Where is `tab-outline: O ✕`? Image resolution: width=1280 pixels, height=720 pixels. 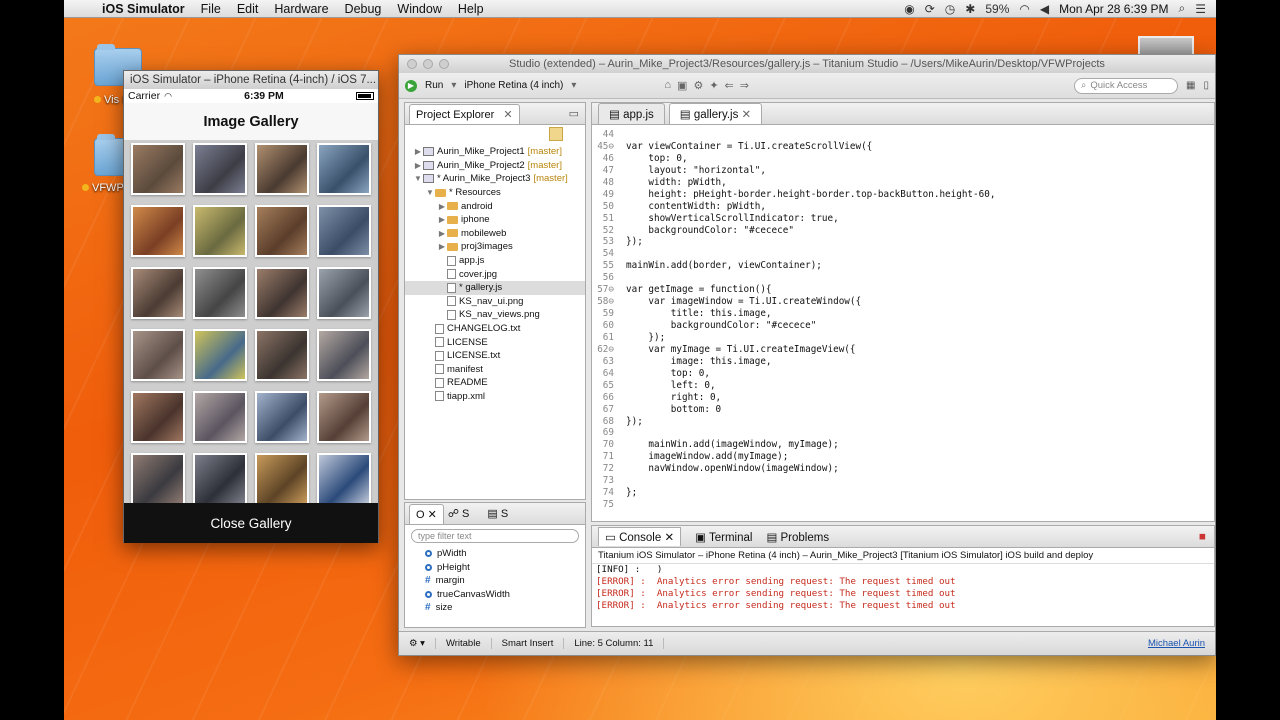 tab-outline: O ✕ is located at coordinates (426, 513).